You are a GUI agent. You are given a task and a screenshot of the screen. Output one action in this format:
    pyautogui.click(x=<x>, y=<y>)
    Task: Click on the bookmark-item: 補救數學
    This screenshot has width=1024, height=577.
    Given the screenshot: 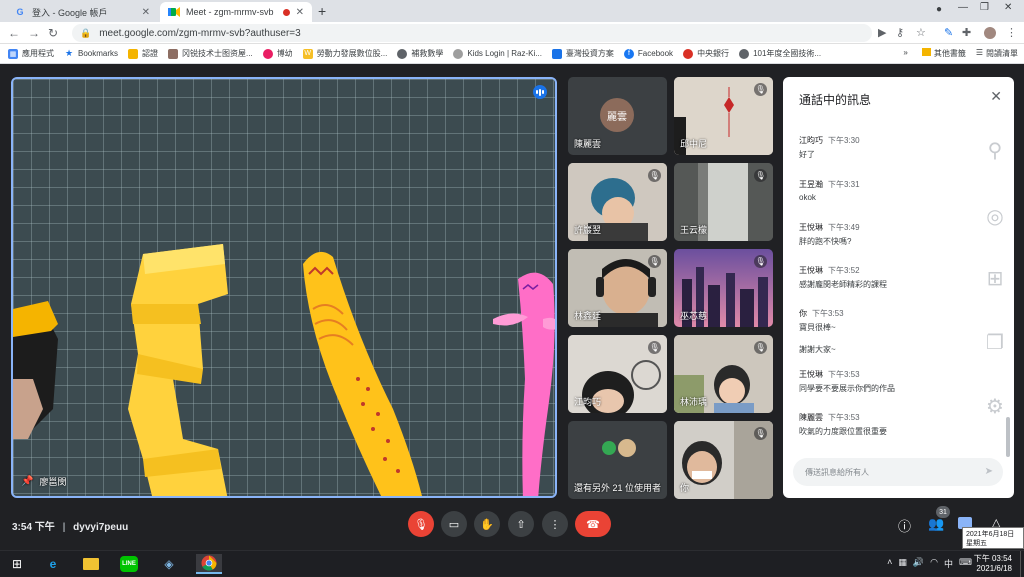 What is the action you would take?
    pyautogui.click(x=420, y=53)
    